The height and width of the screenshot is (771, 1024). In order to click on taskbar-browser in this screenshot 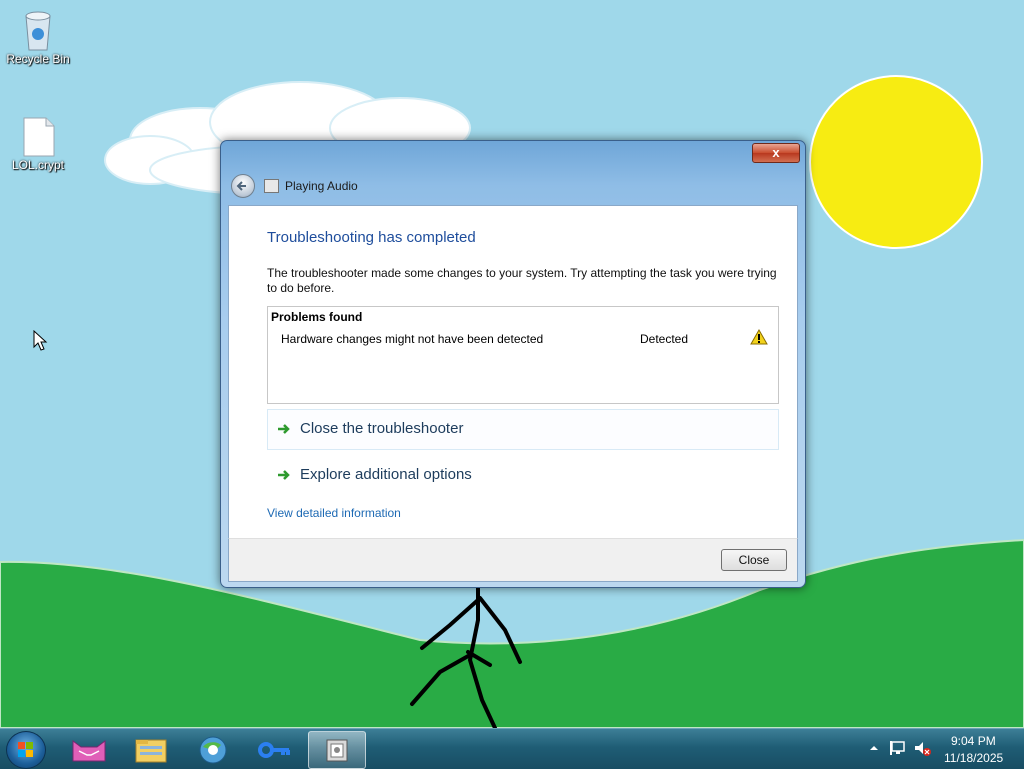, I will do `click(213, 749)`.